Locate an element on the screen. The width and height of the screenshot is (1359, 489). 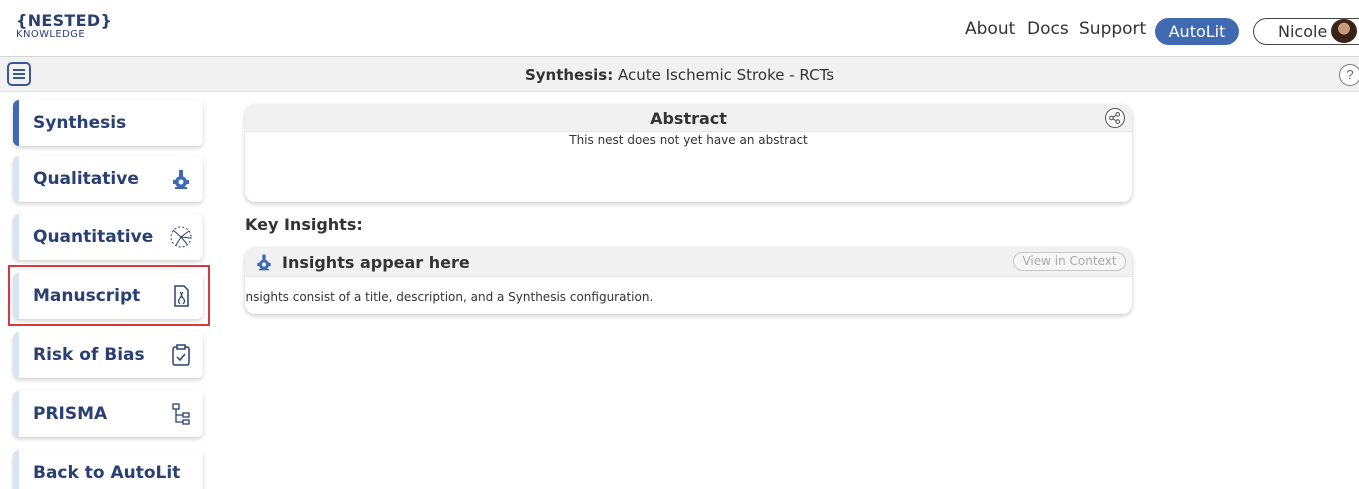
sidebar-item-label: Risk of Bias is located at coordinates (89, 355).